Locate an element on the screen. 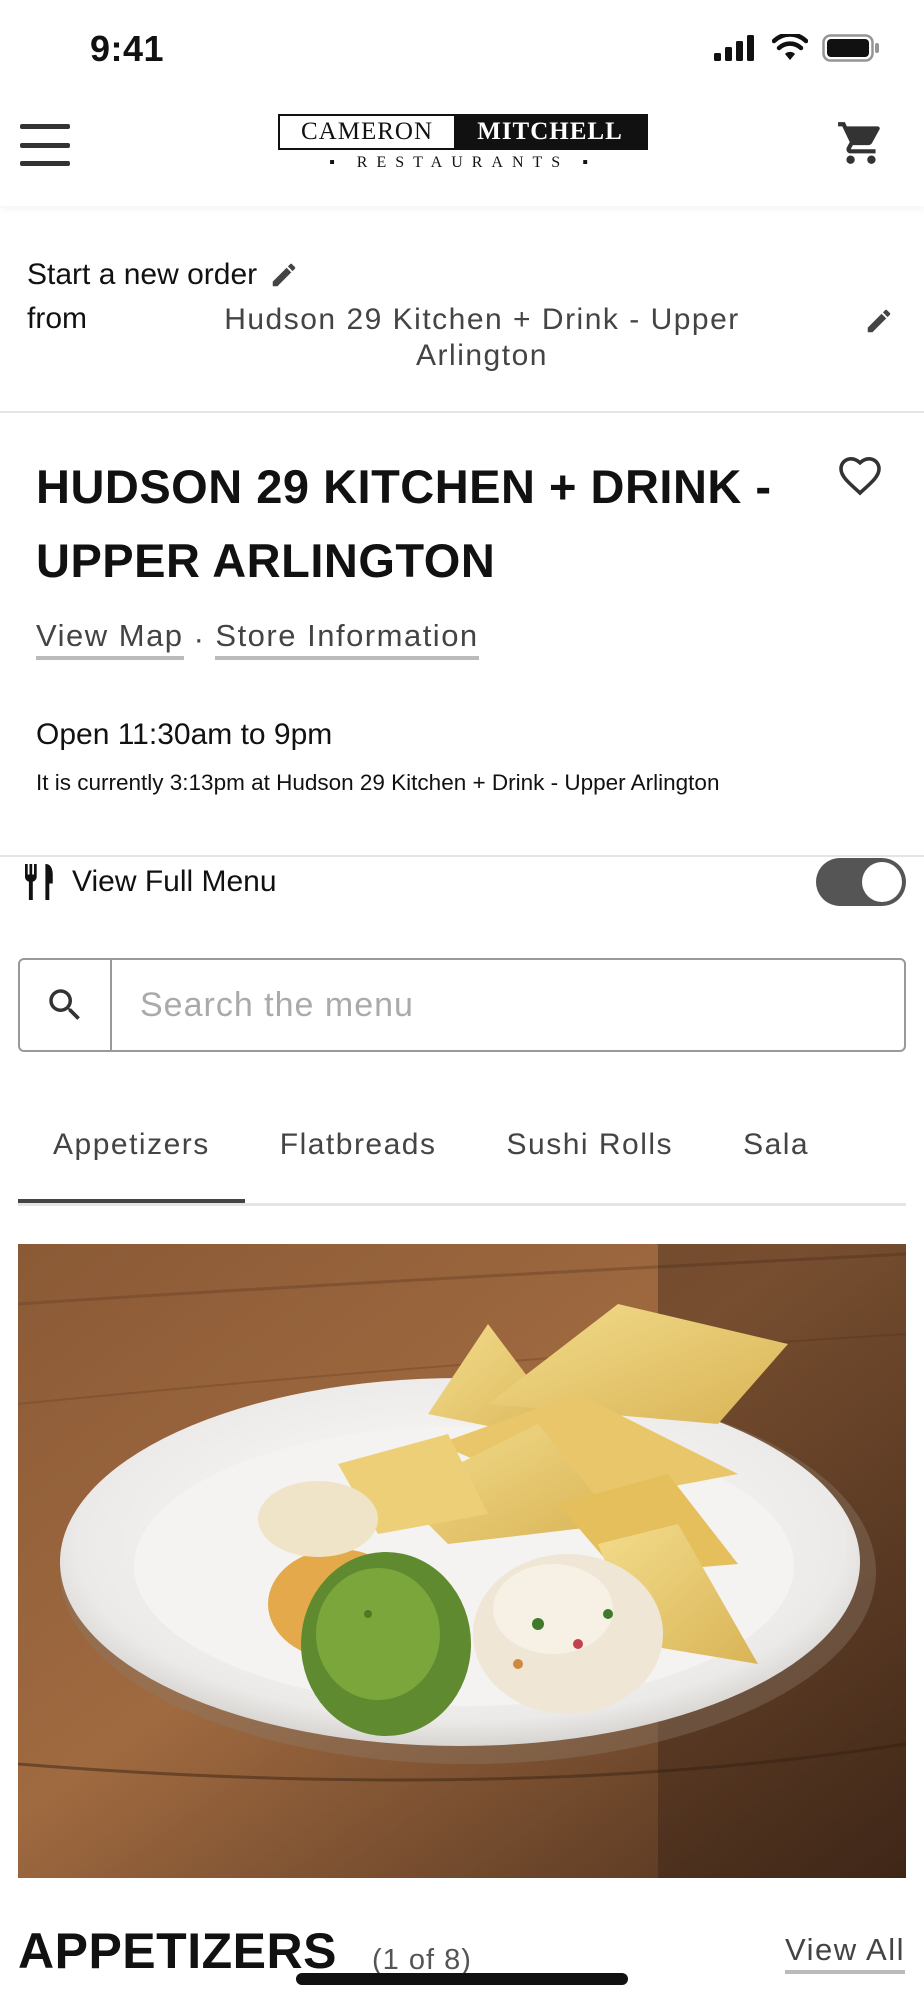  start-new-order-label: Start a new order is located at coordinates (142, 274).